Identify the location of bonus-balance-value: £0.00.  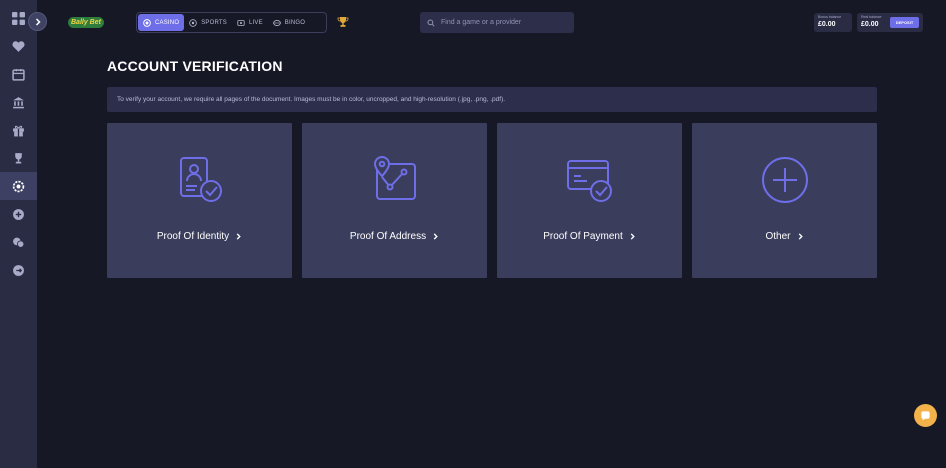
(827, 24).